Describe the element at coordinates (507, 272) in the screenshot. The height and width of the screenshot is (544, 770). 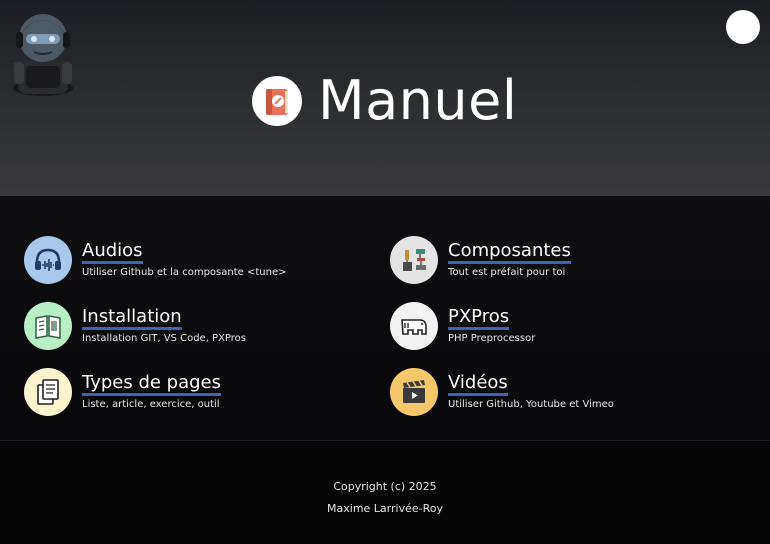
I see `card-description: Tout est préfait pour toi` at that location.